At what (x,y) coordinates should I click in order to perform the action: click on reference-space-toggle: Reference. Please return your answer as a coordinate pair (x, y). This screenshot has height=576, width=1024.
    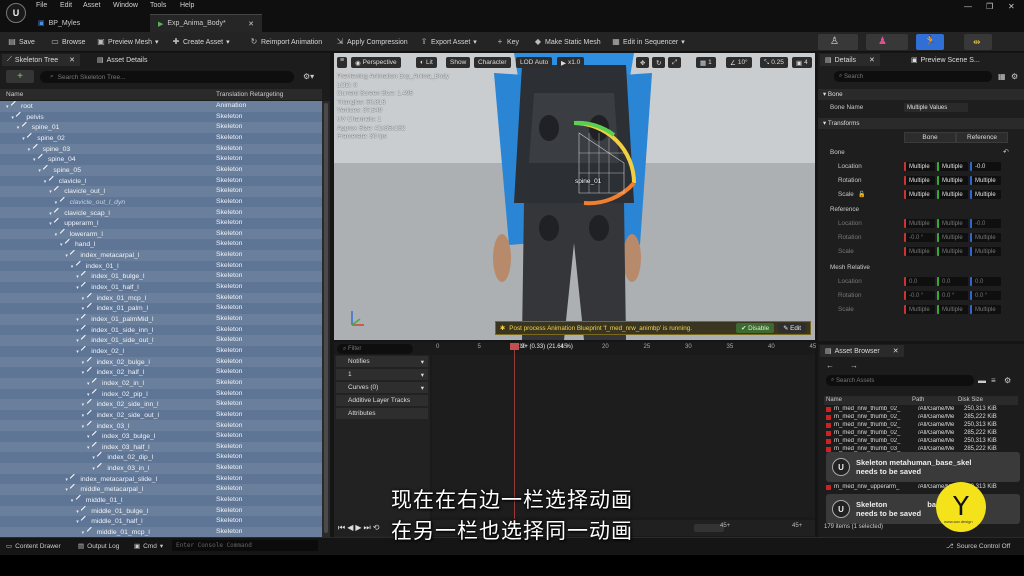
    Looking at the image, I should click on (982, 137).